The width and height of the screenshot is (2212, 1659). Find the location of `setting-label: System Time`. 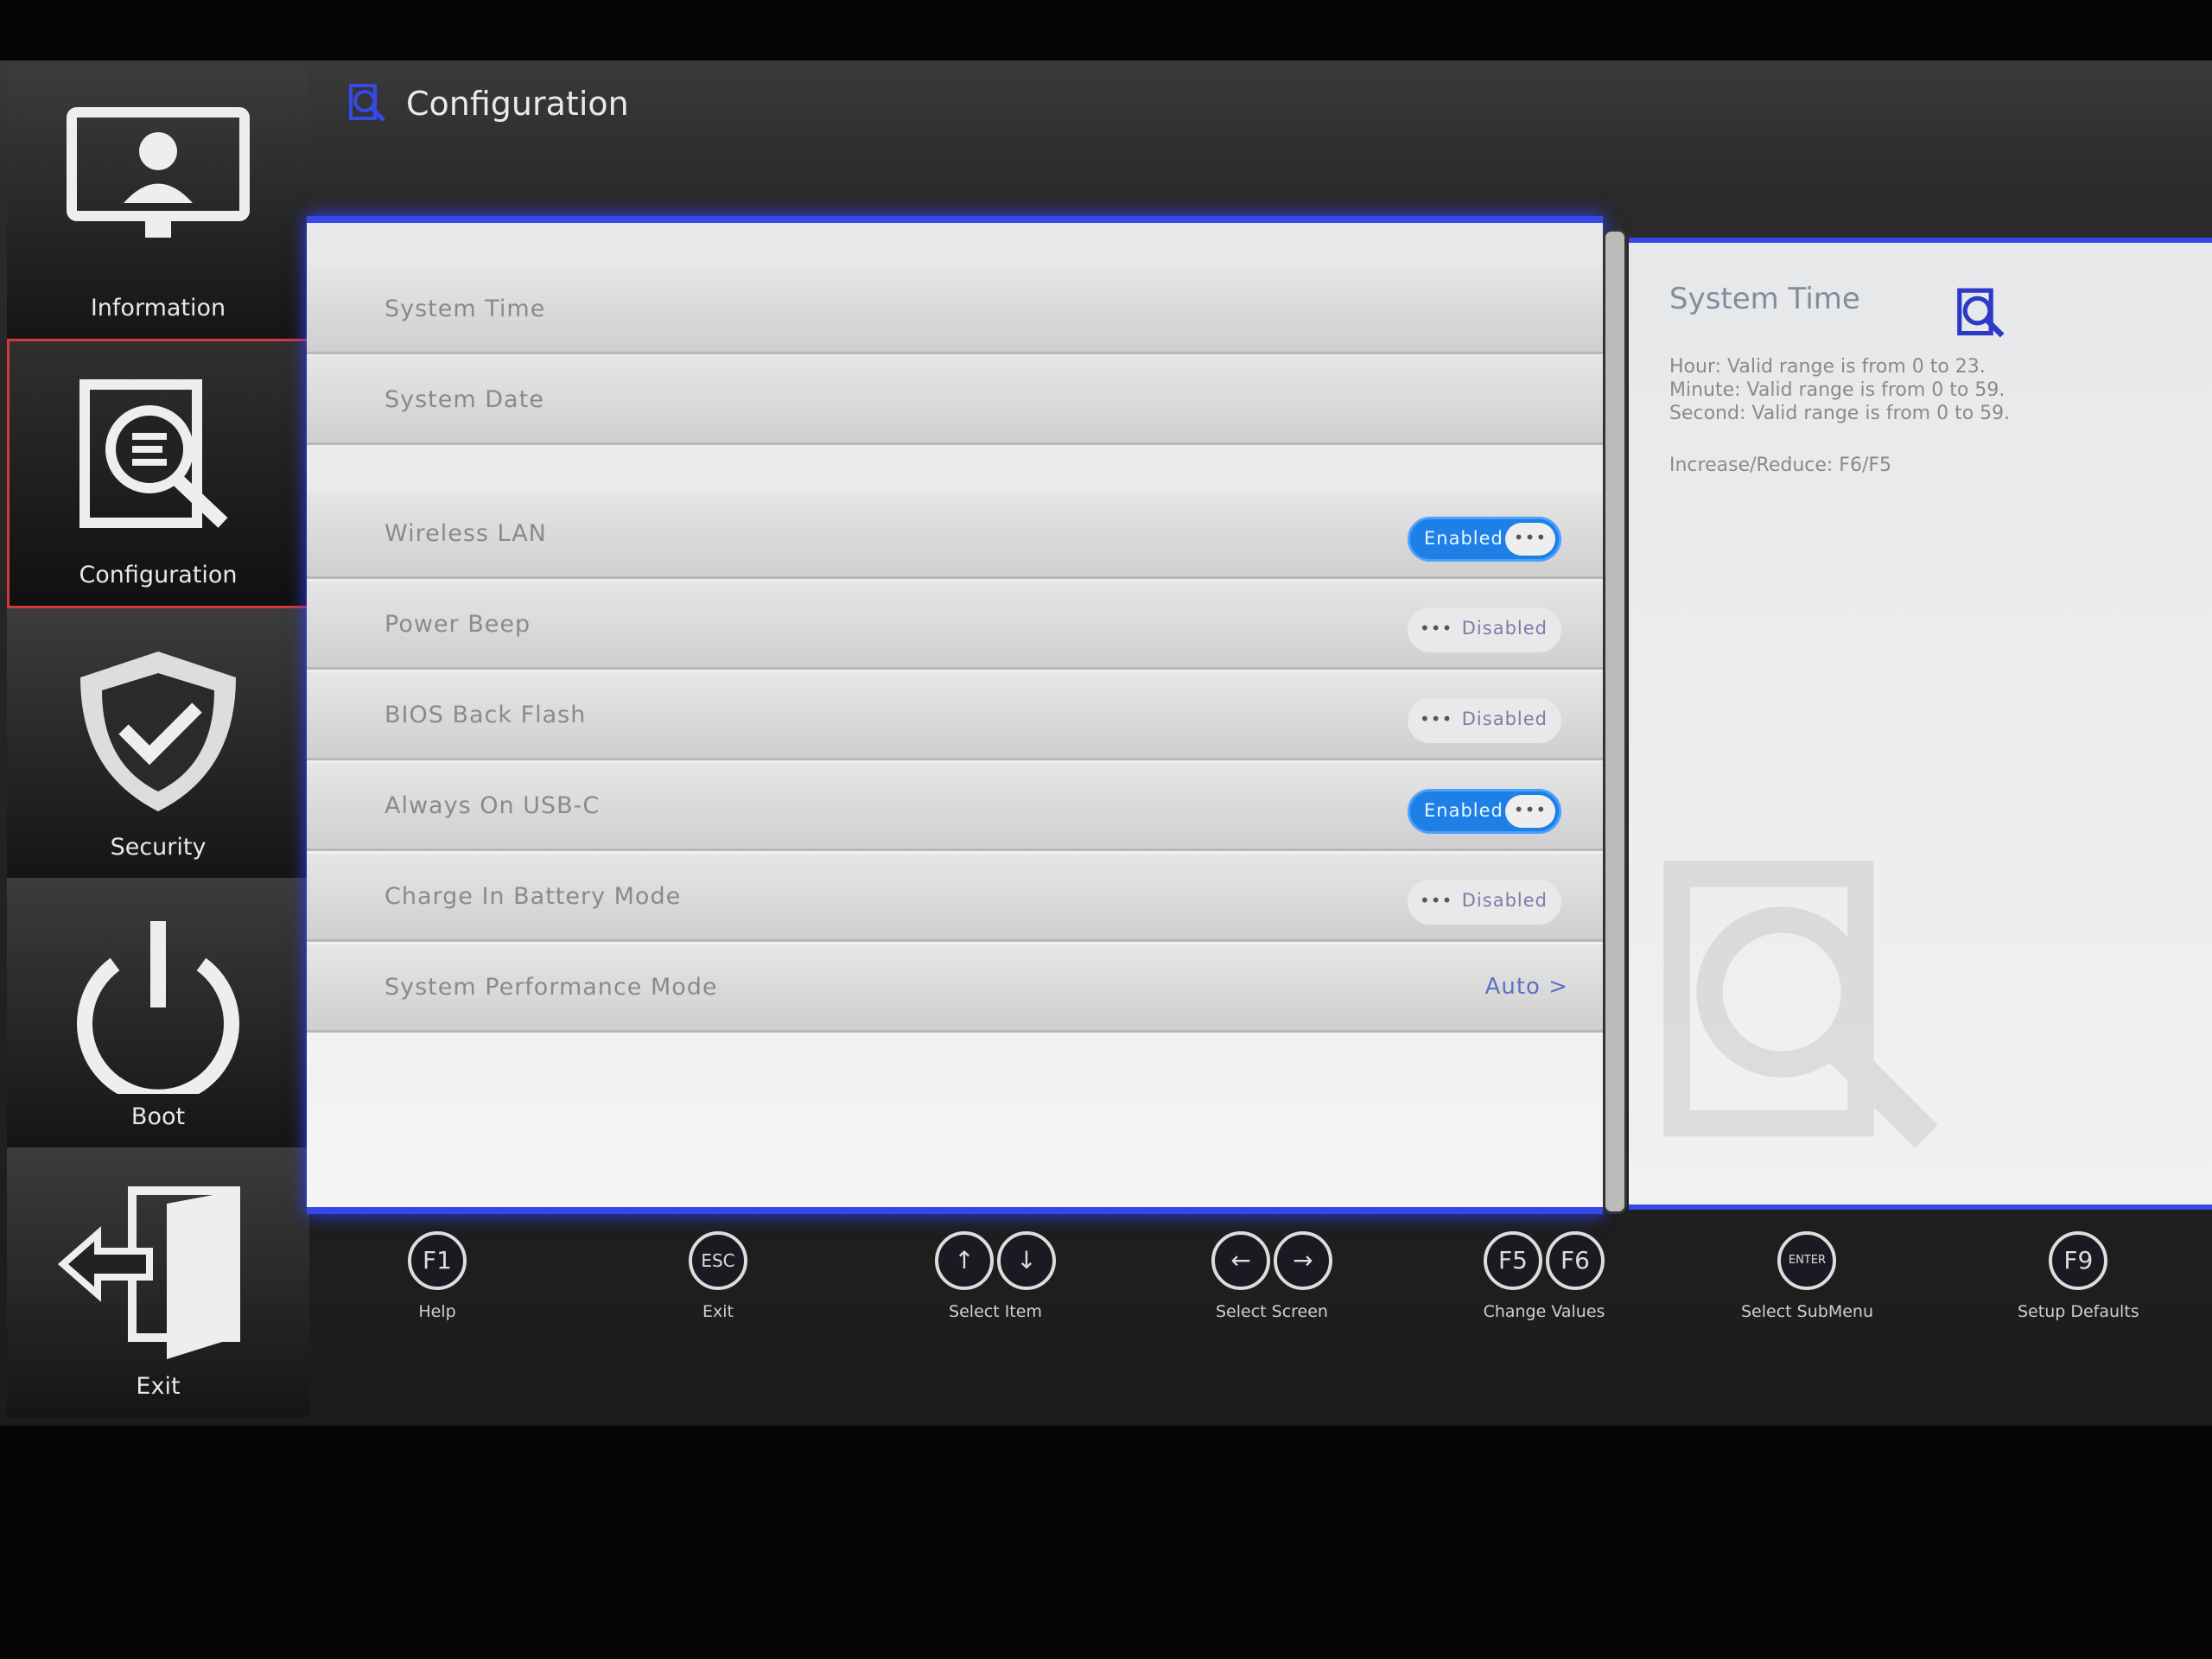

setting-label: System Time is located at coordinates (465, 309).